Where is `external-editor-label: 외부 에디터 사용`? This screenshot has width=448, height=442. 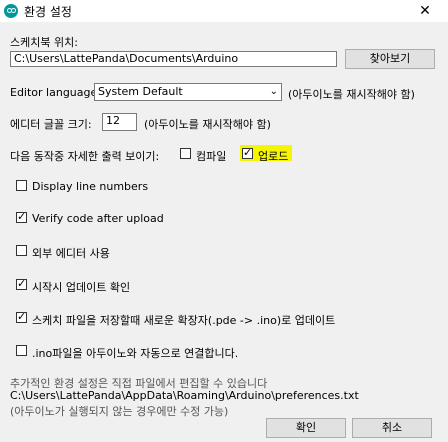
external-editor-label: 외부 에디터 사용 is located at coordinates (71, 253).